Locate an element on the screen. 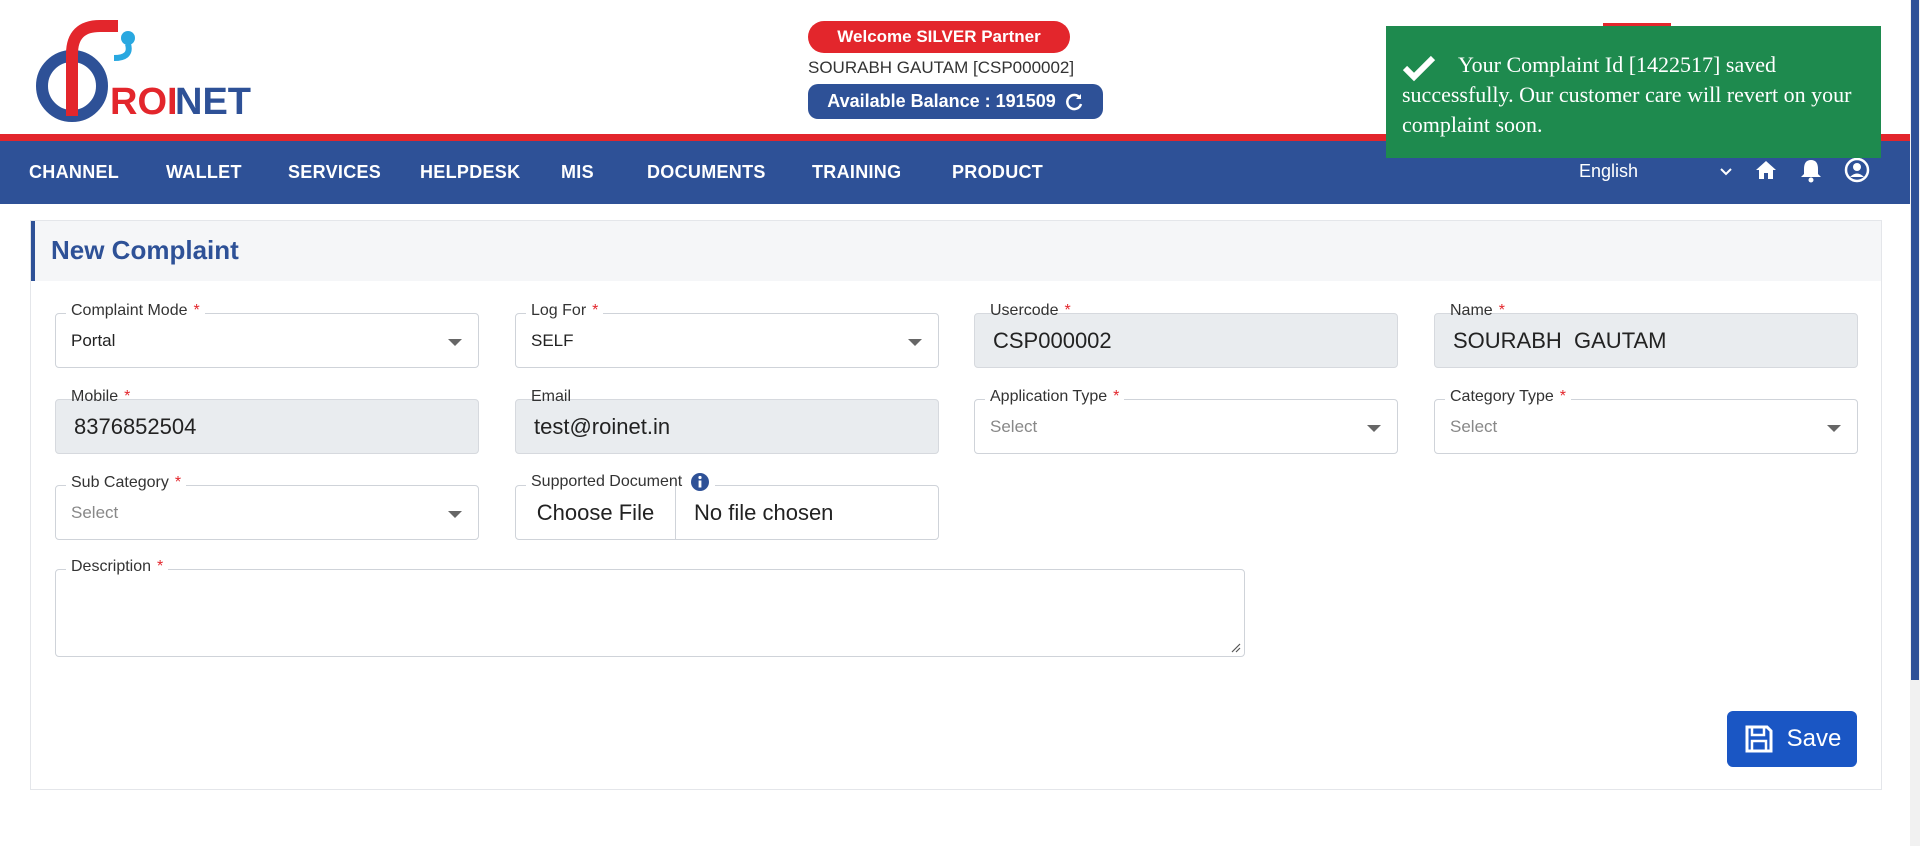 This screenshot has width=1920, height=846. application-type-placeholder: Select is located at coordinates (1014, 426).